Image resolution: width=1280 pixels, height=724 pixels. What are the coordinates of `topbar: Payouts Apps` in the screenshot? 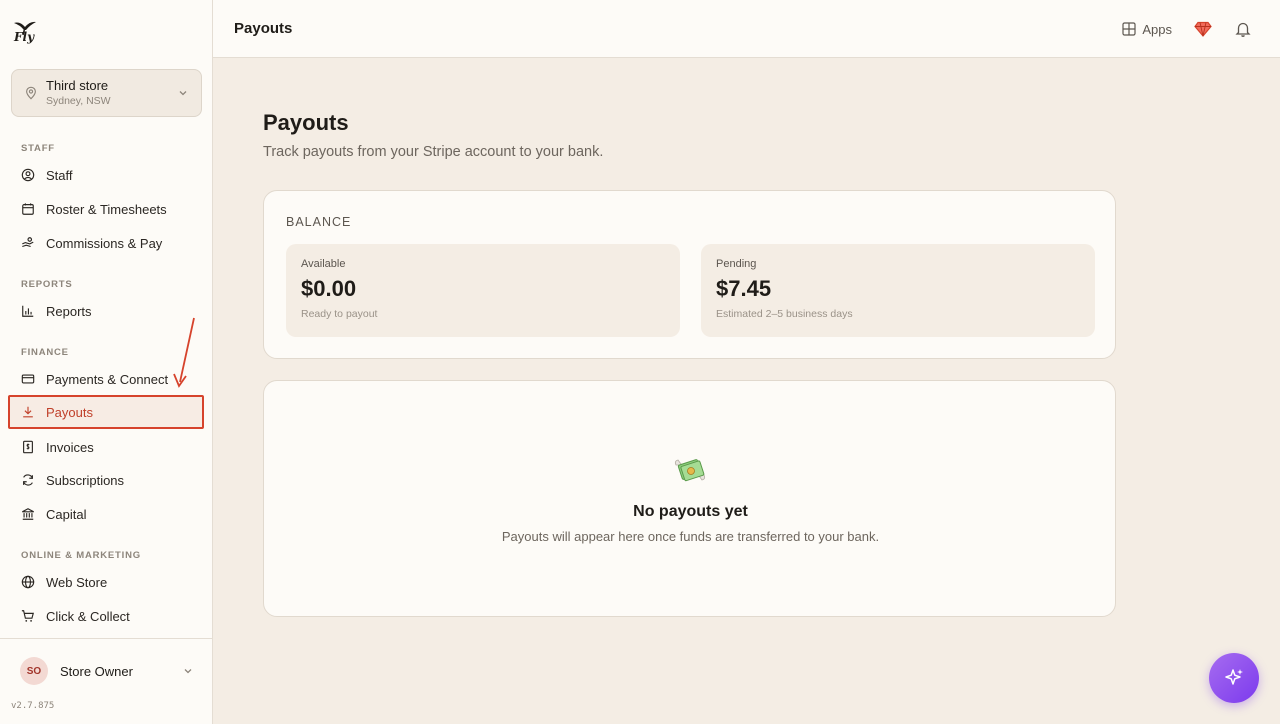 It's located at (746, 29).